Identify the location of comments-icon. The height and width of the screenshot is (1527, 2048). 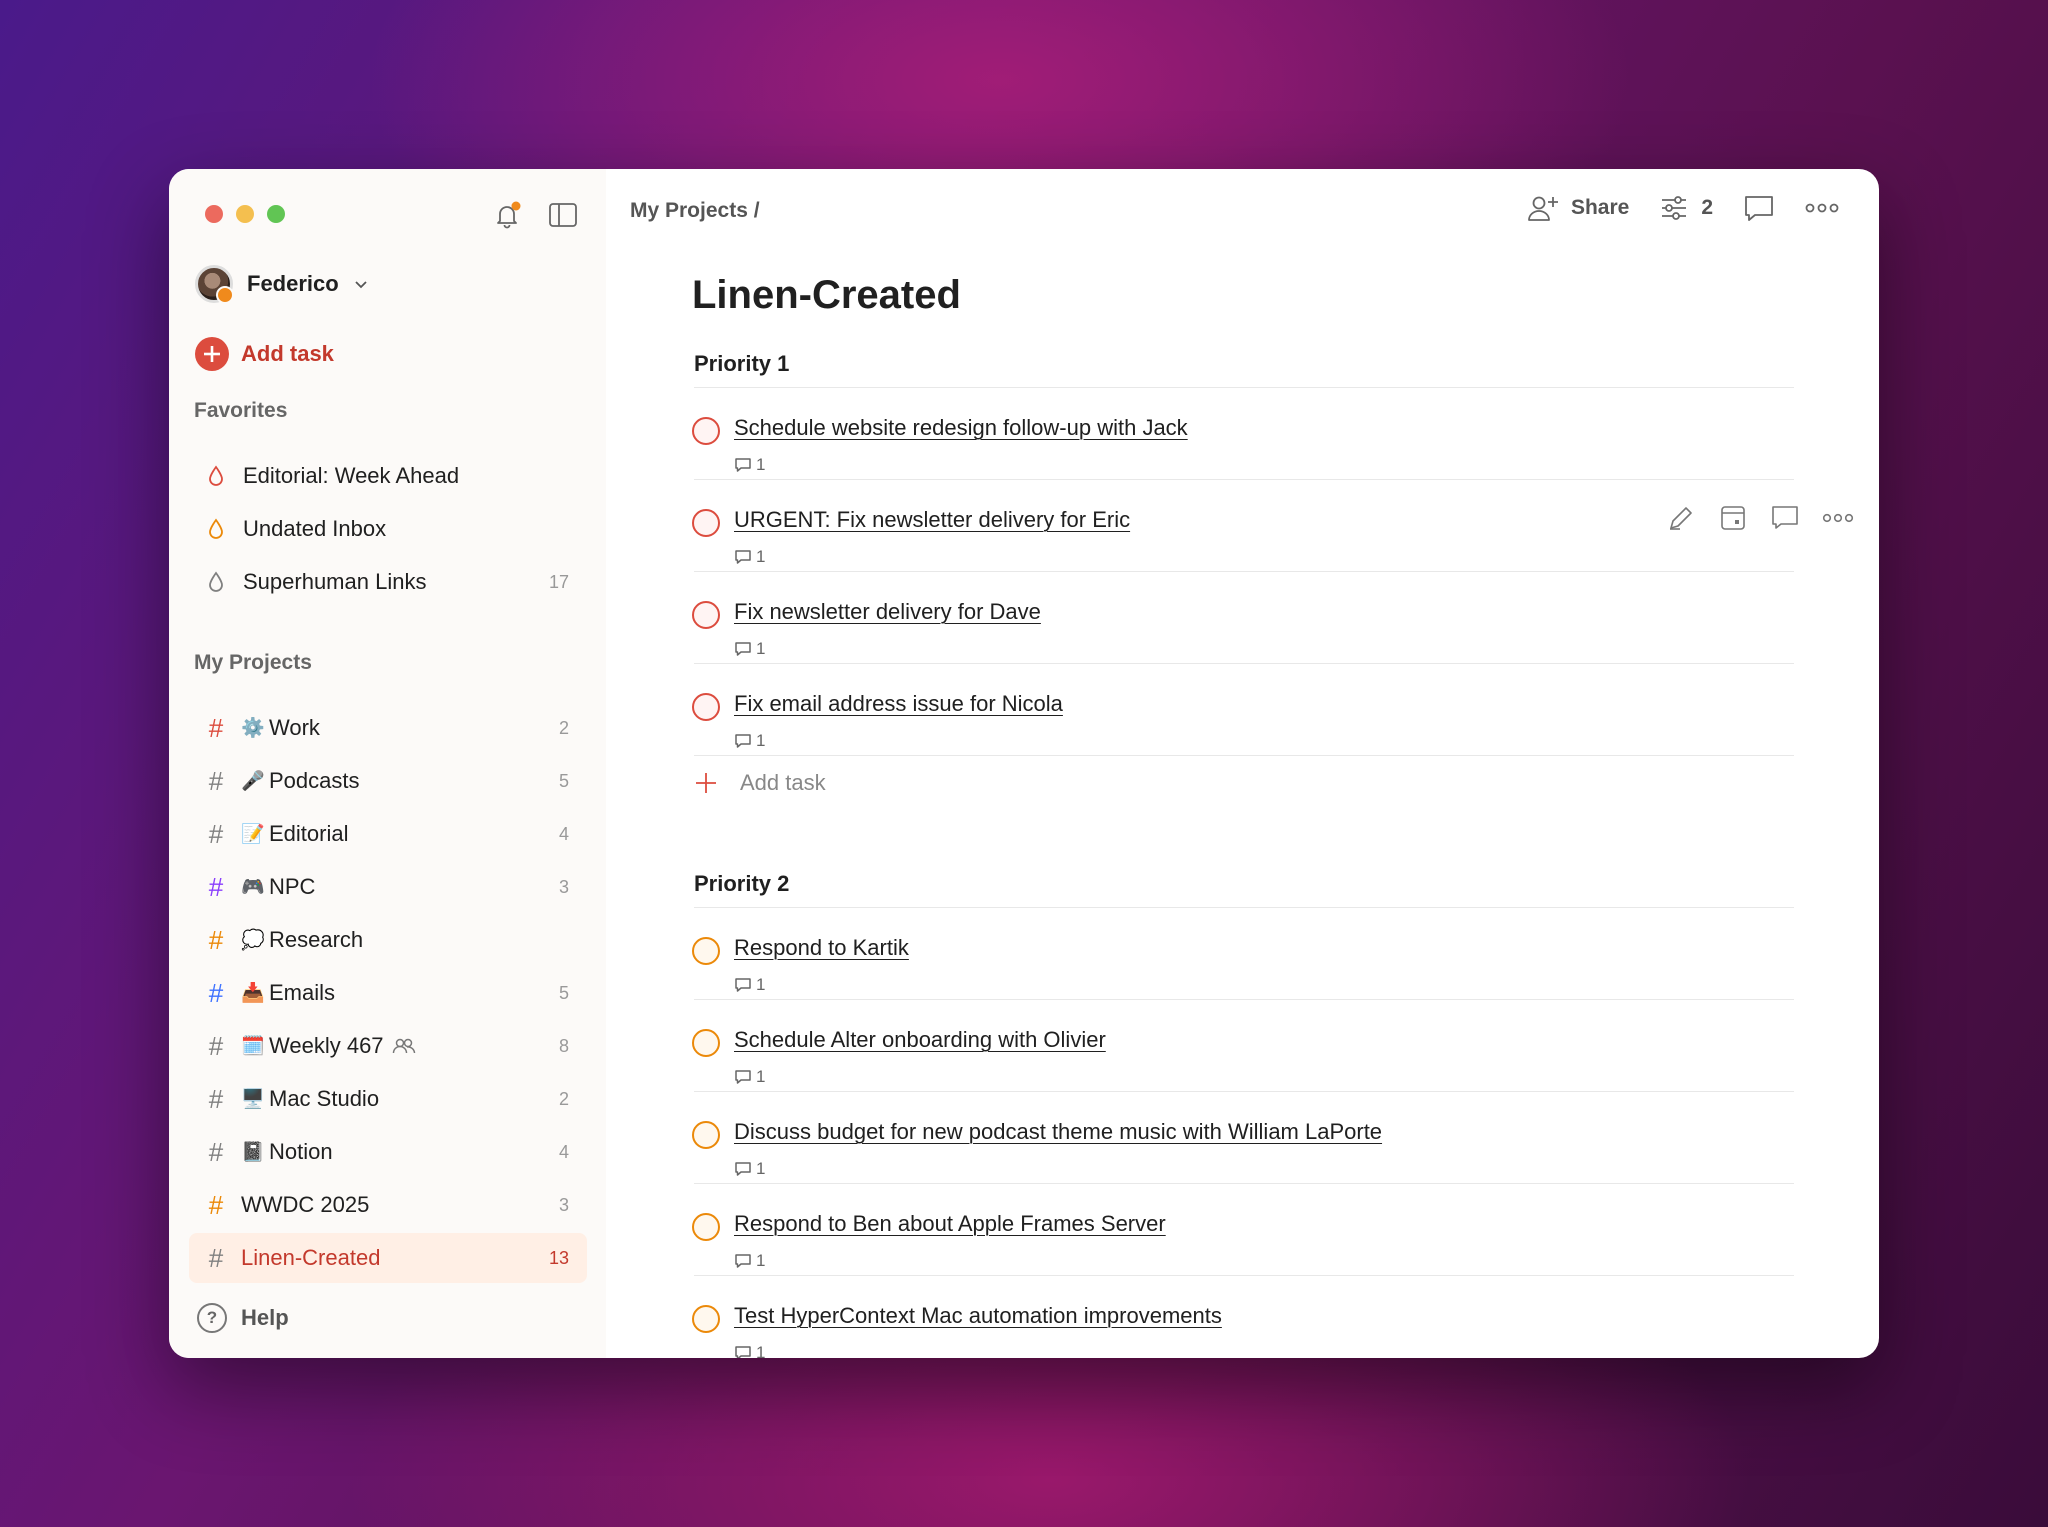
(1759, 208).